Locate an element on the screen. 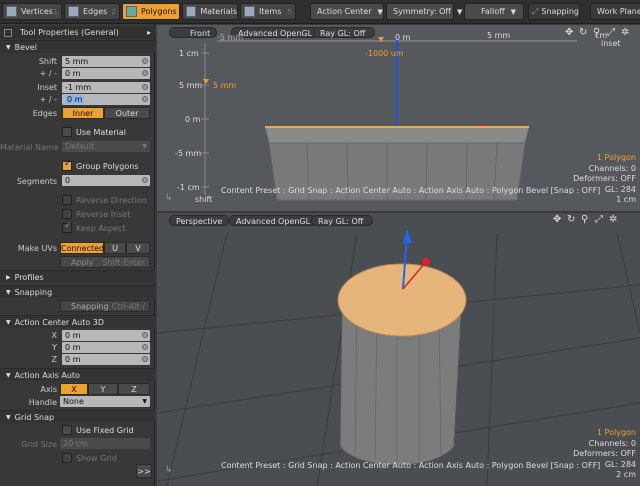 The height and width of the screenshot is (486, 640). axis-label: Axis is located at coordinates (48, 389).